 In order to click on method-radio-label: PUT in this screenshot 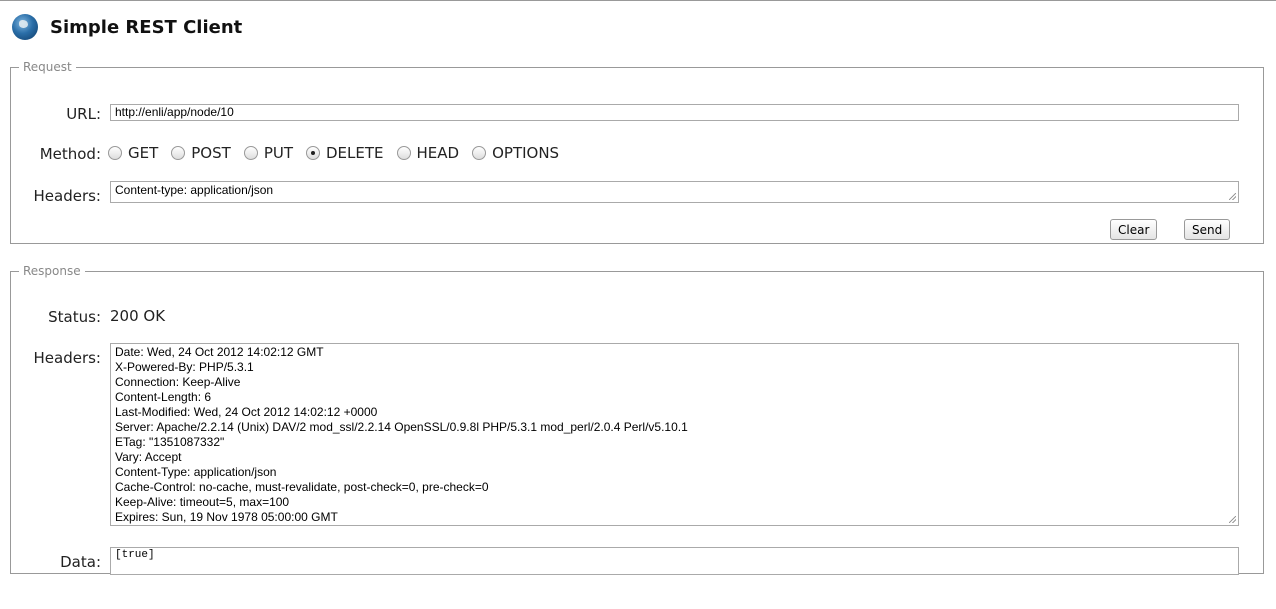, I will do `click(278, 153)`.